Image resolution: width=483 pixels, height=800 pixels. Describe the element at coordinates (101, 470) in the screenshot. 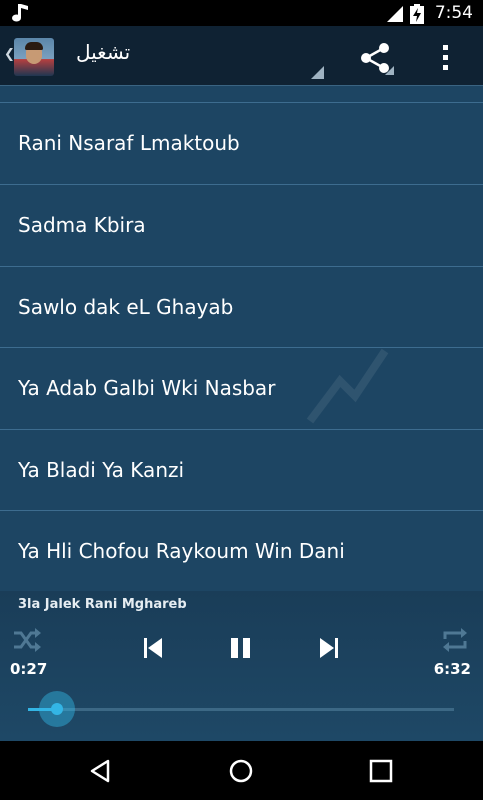

I see `list-item-label: Ya Bladi Ya Kanzi` at that location.